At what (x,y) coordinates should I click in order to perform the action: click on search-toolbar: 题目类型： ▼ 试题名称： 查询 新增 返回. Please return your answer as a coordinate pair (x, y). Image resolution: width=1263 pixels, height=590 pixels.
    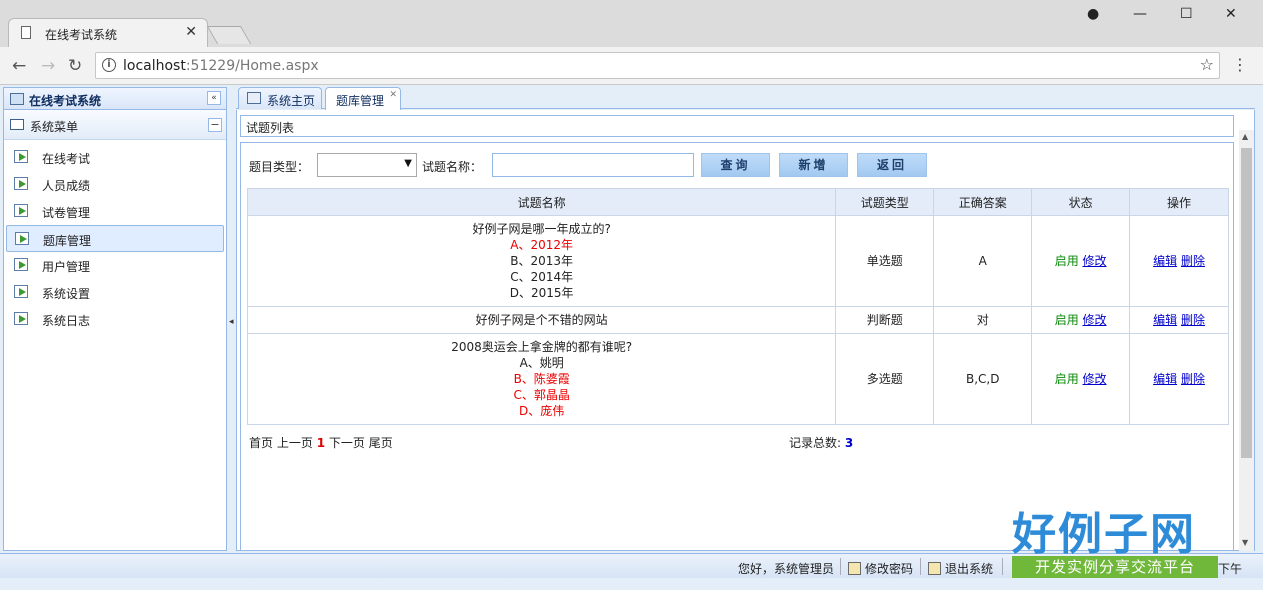
    Looking at the image, I should click on (738, 164).